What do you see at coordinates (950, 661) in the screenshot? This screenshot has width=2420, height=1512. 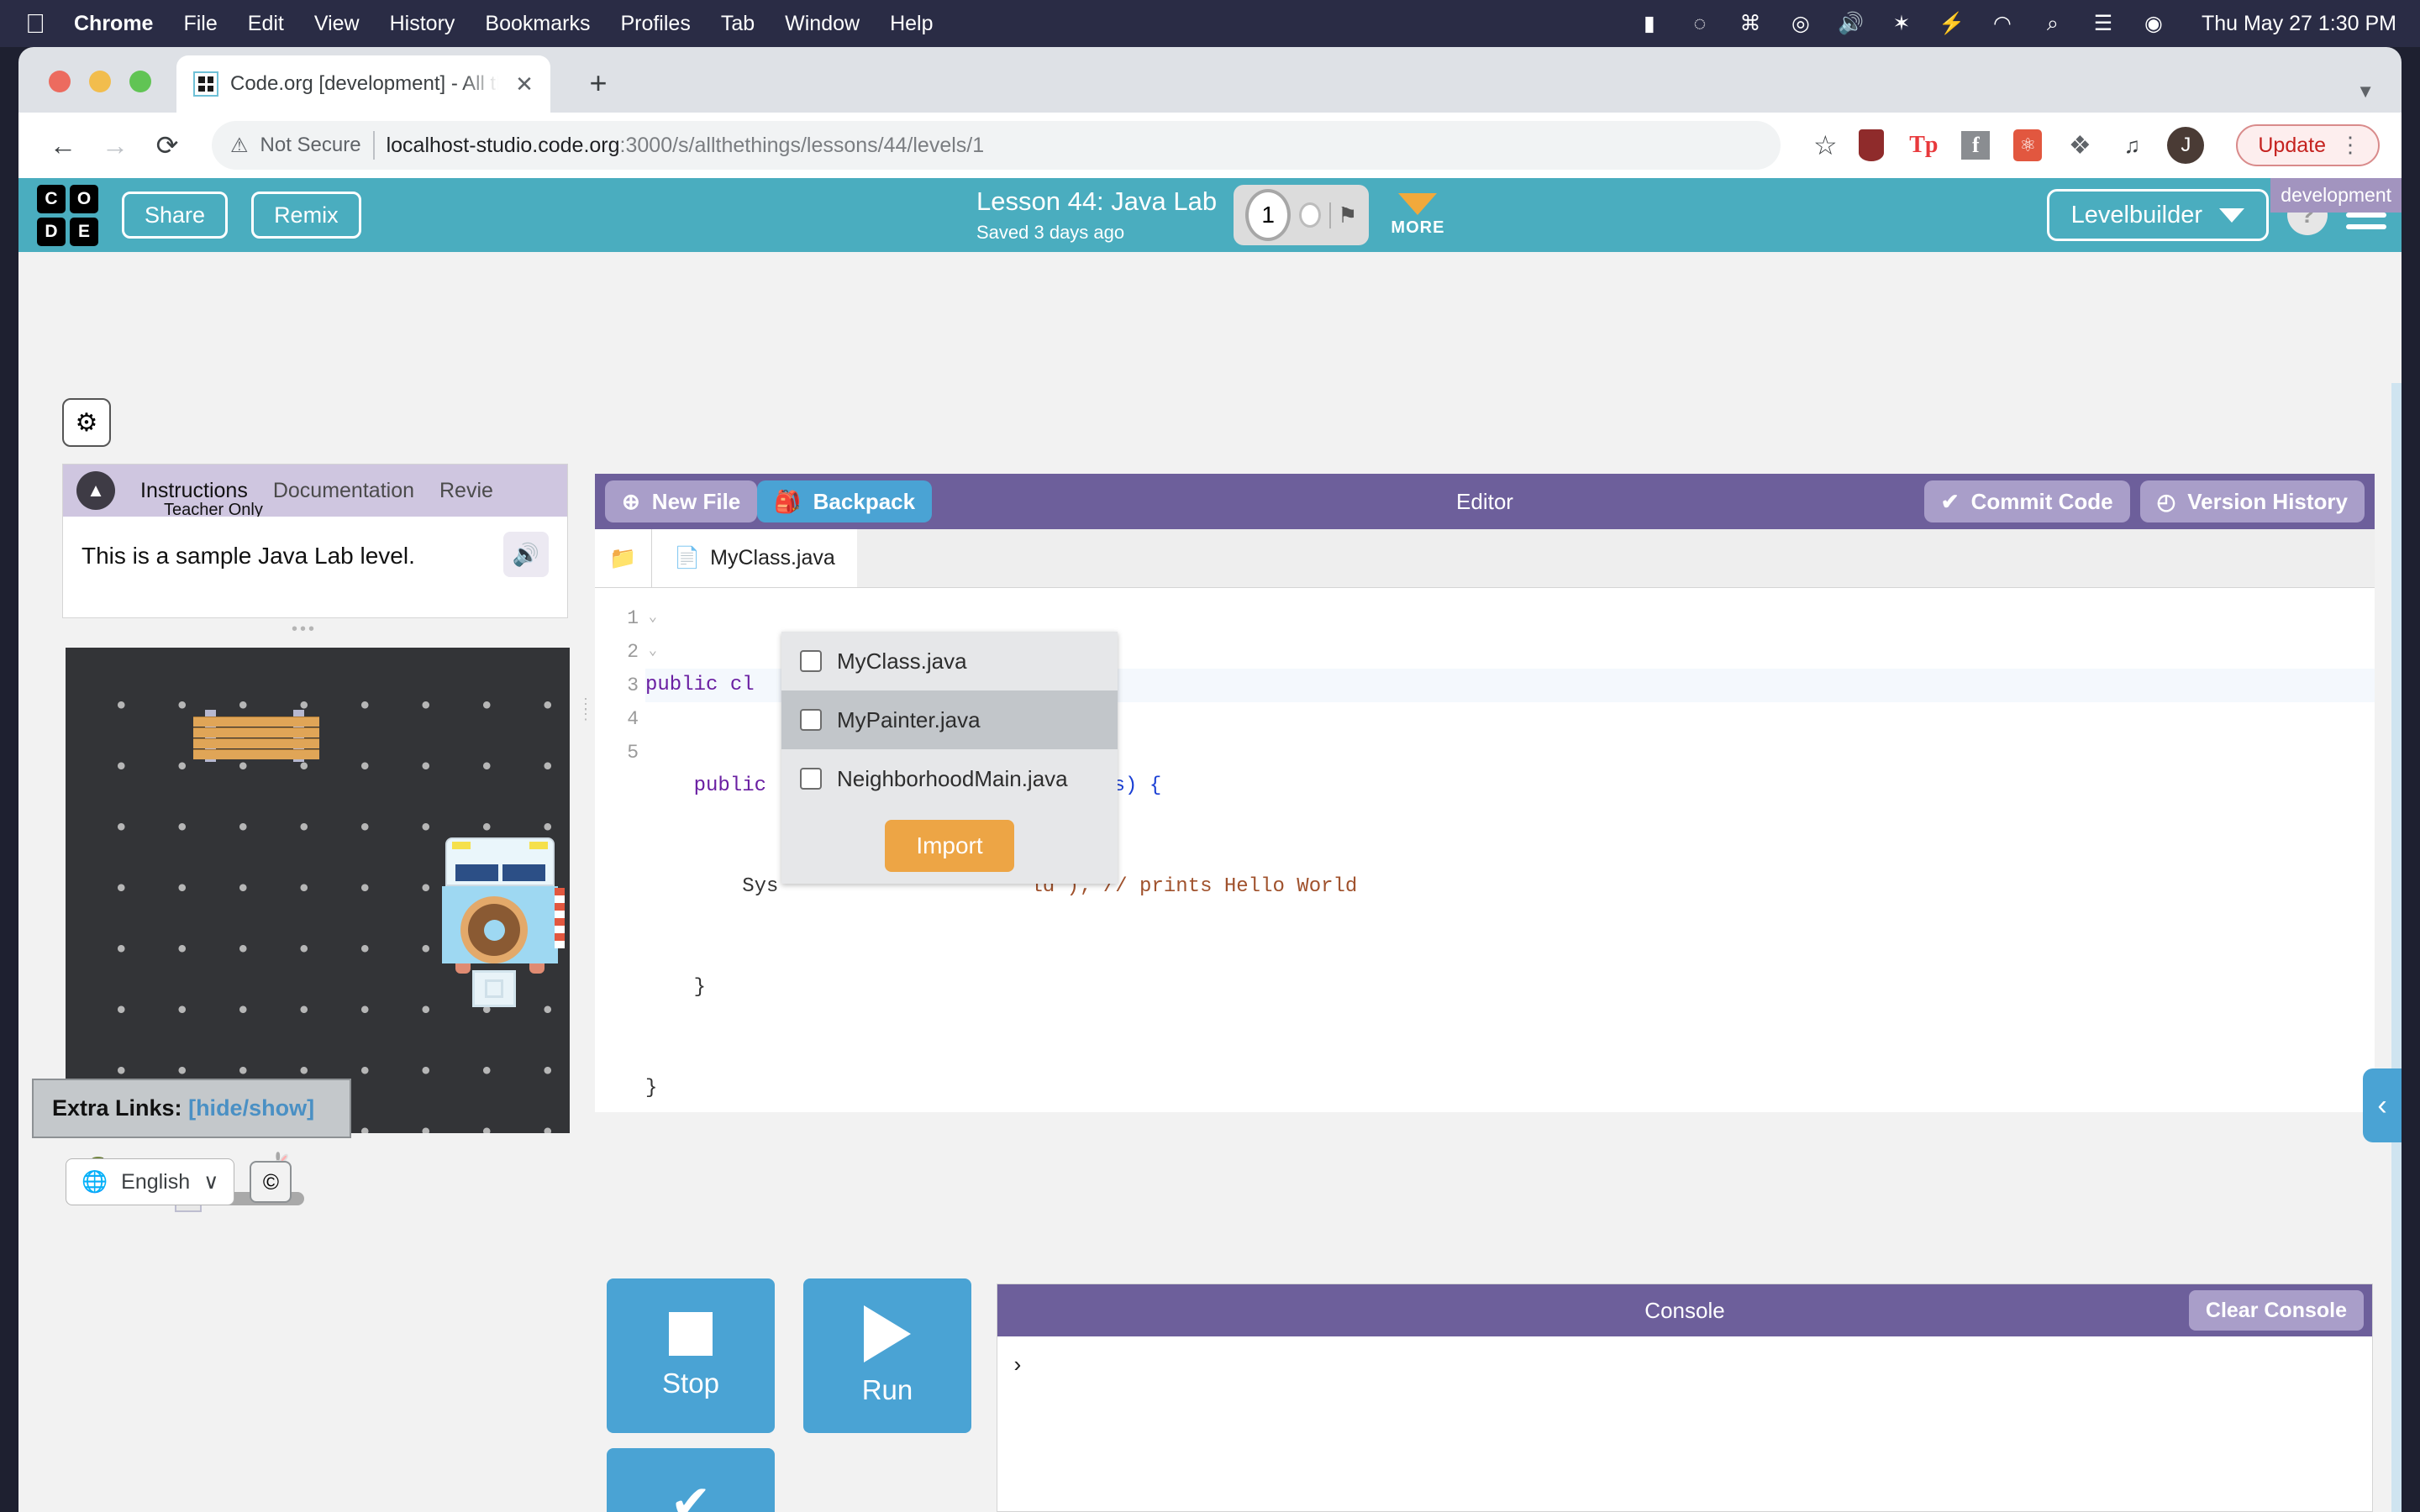 I see `backpack-file-item: MyClass.java` at bounding box center [950, 661].